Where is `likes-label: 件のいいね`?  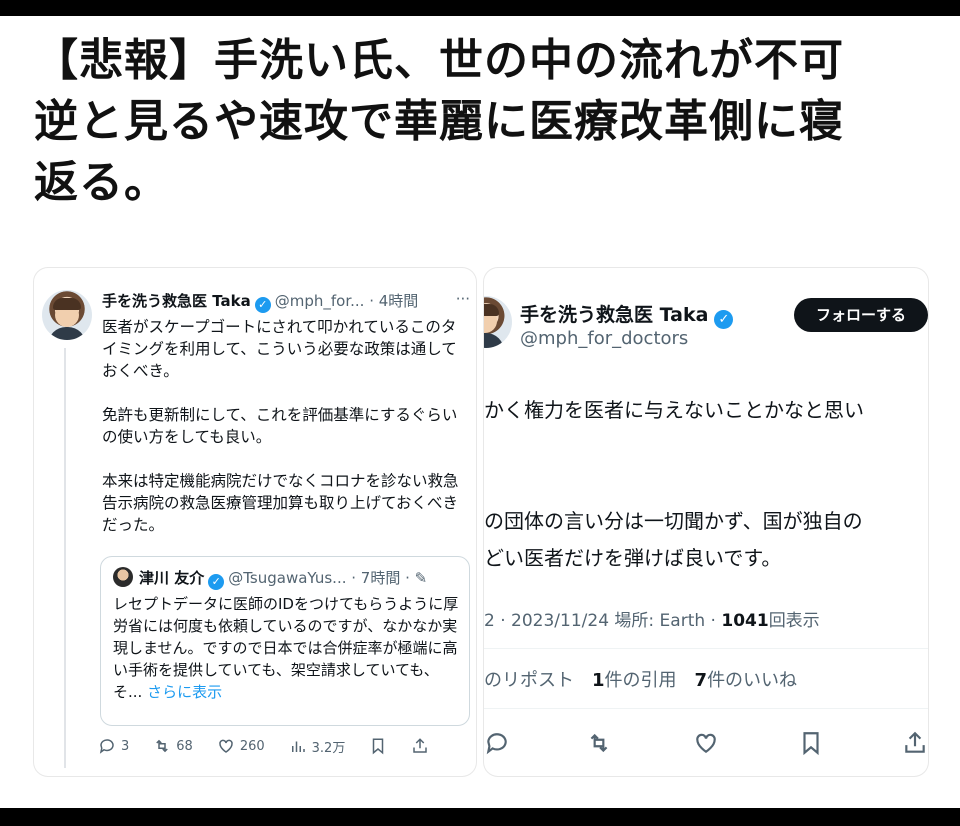 likes-label: 件のいいね is located at coordinates (752, 680).